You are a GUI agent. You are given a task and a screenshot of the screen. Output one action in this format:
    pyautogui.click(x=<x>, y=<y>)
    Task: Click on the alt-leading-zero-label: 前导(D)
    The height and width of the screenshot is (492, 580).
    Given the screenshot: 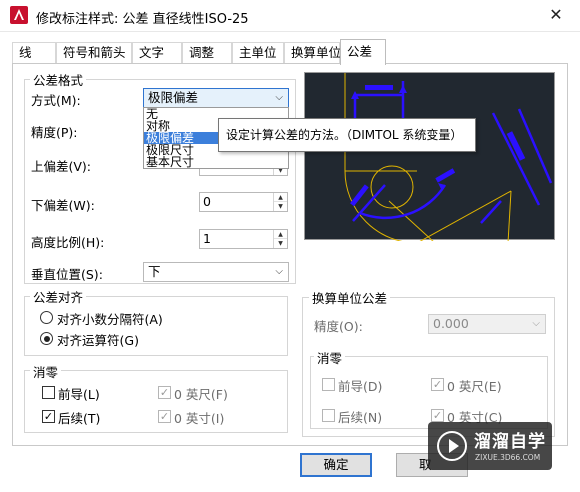 What is the action you would take?
    pyautogui.click(x=360, y=386)
    